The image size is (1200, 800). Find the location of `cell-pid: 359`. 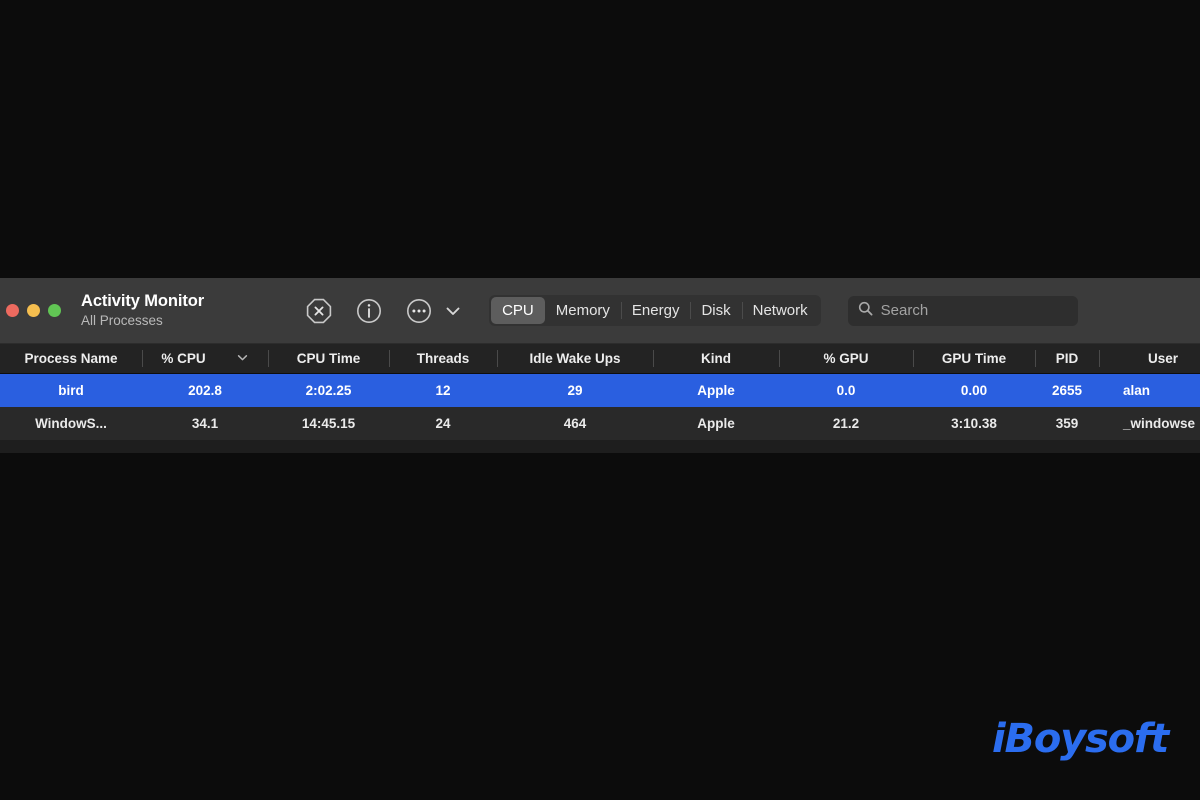

cell-pid: 359 is located at coordinates (1067, 423).